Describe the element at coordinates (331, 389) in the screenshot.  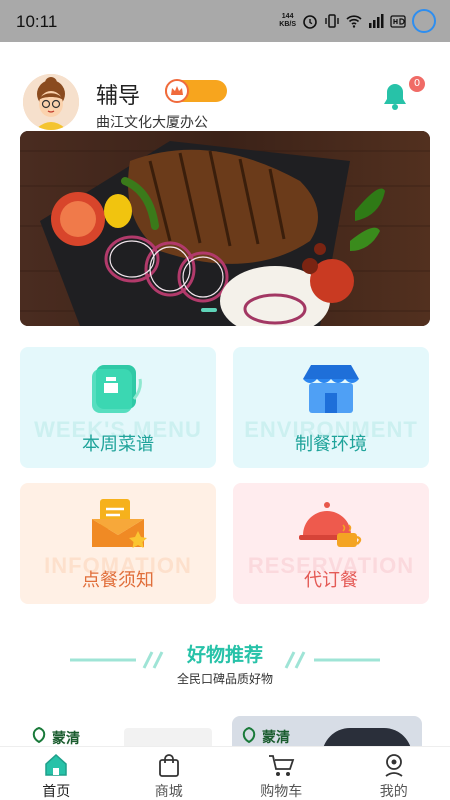
I see `storefront-icon` at that location.